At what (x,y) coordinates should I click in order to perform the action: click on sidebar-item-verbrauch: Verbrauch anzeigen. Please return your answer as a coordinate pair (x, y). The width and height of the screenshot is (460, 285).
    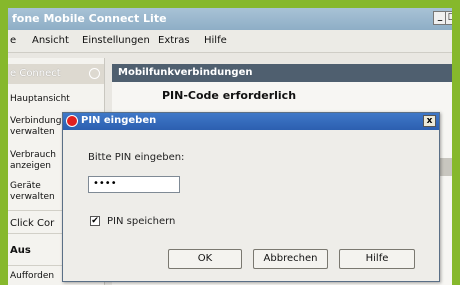
    Looking at the image, I should click on (33, 161).